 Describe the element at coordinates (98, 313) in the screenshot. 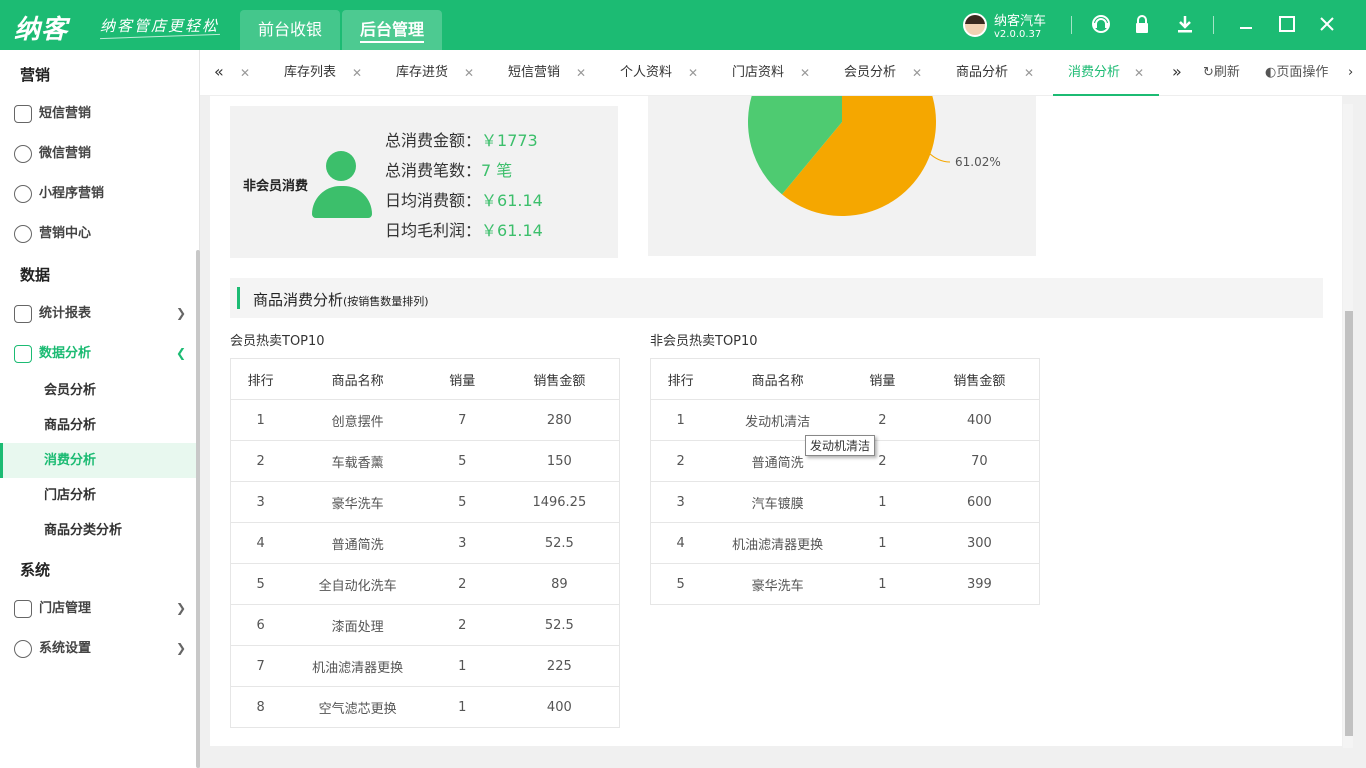

I see `sidebar-item-stats-report: 统计报表 ❯` at that location.